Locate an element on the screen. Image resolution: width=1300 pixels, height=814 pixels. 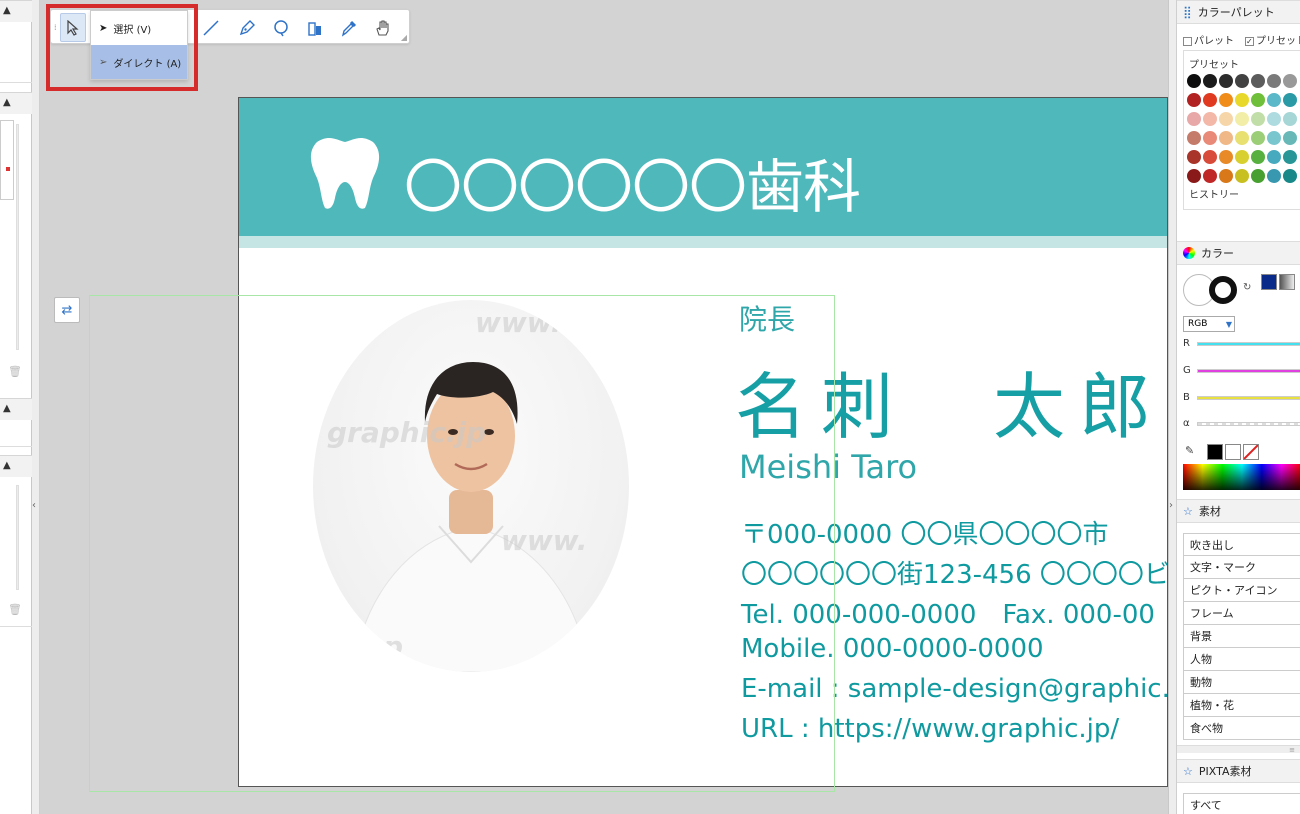
black-swatch is located at coordinates (1215, 452).